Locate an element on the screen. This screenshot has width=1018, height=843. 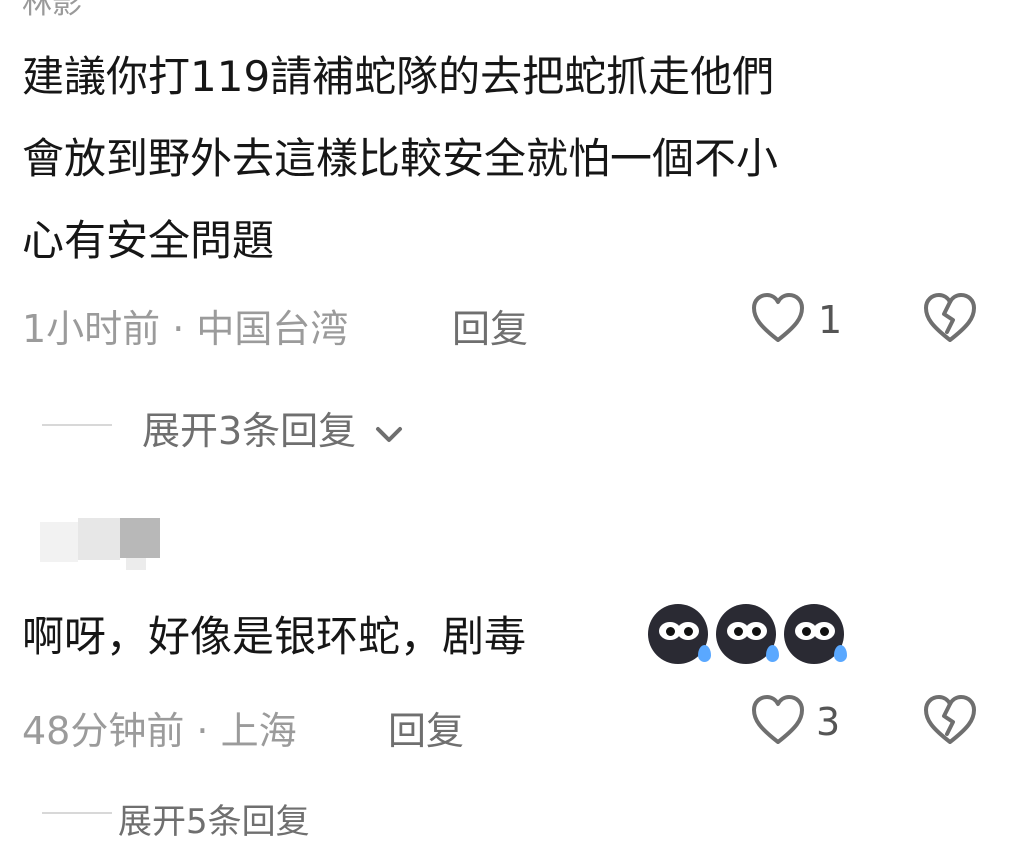
comment-meta: 1小时前 · 中国台湾 is located at coordinates (185, 329).